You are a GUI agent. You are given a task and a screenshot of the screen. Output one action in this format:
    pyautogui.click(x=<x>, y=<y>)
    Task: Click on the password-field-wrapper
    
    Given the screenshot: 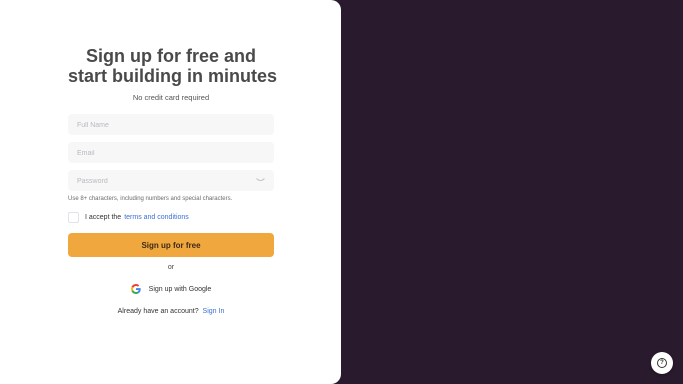 What is the action you would take?
    pyautogui.click(x=171, y=181)
    